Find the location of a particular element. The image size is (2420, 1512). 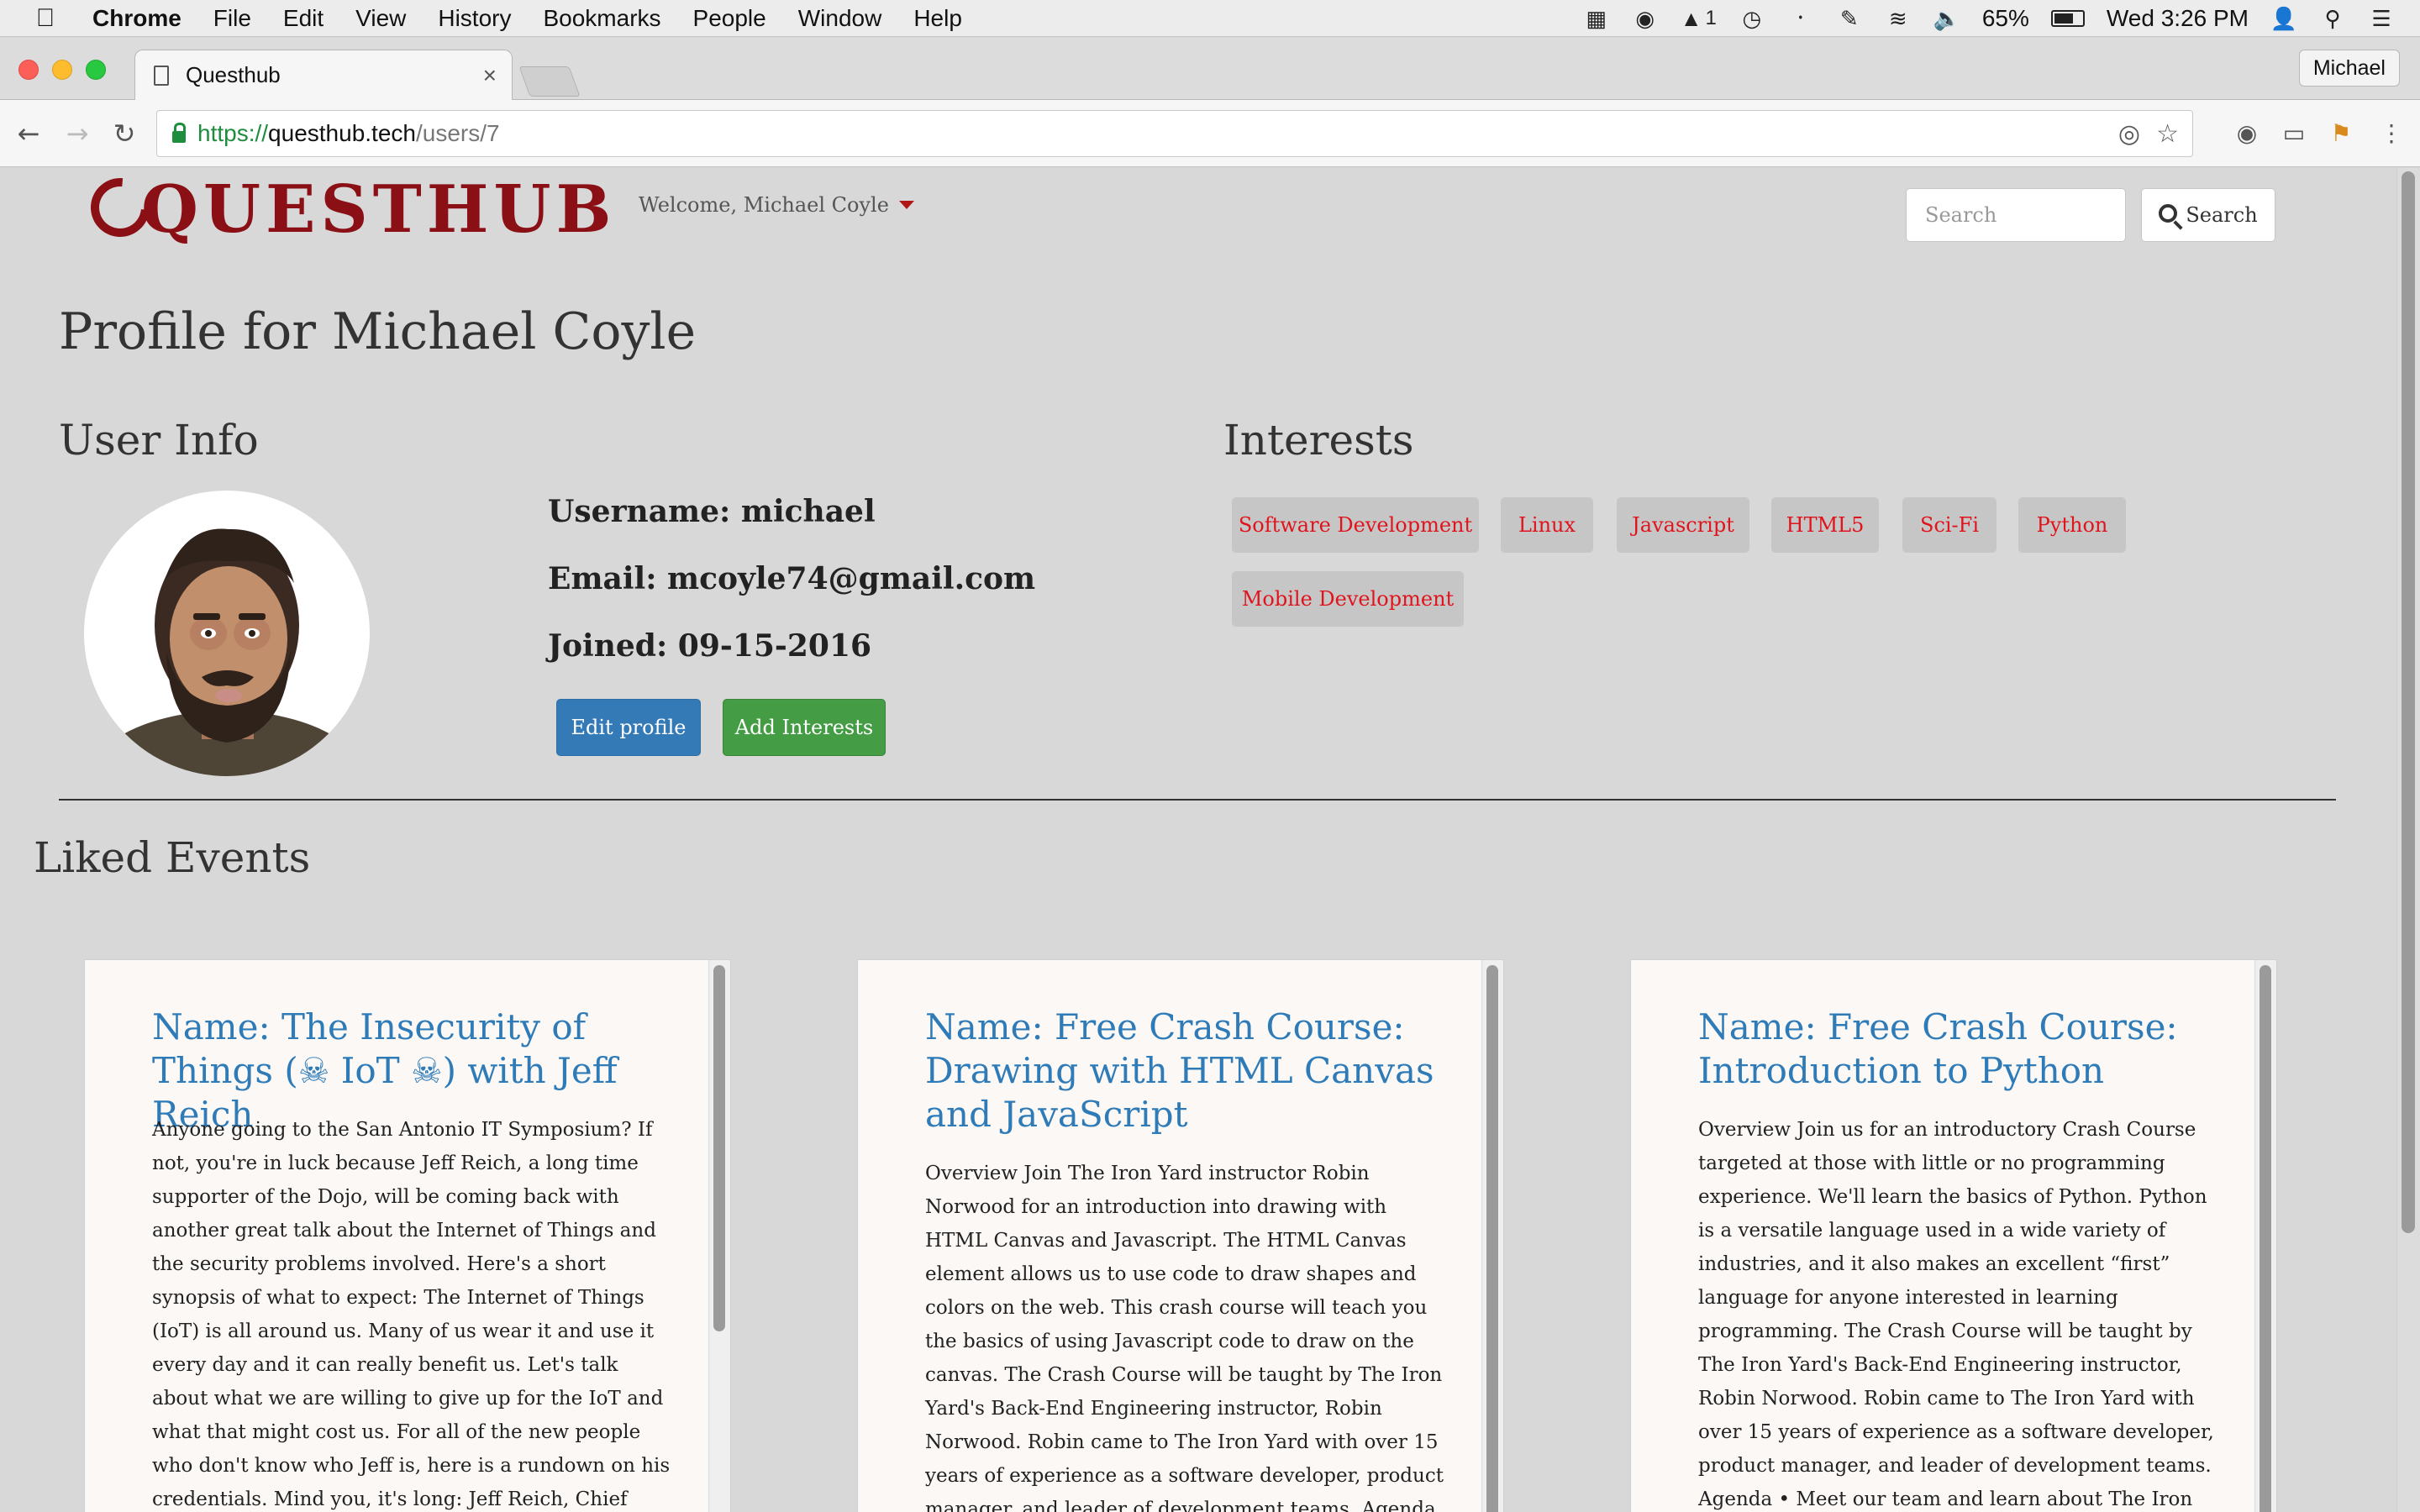

window-manager-icon: ▦ is located at coordinates (1596, 18).